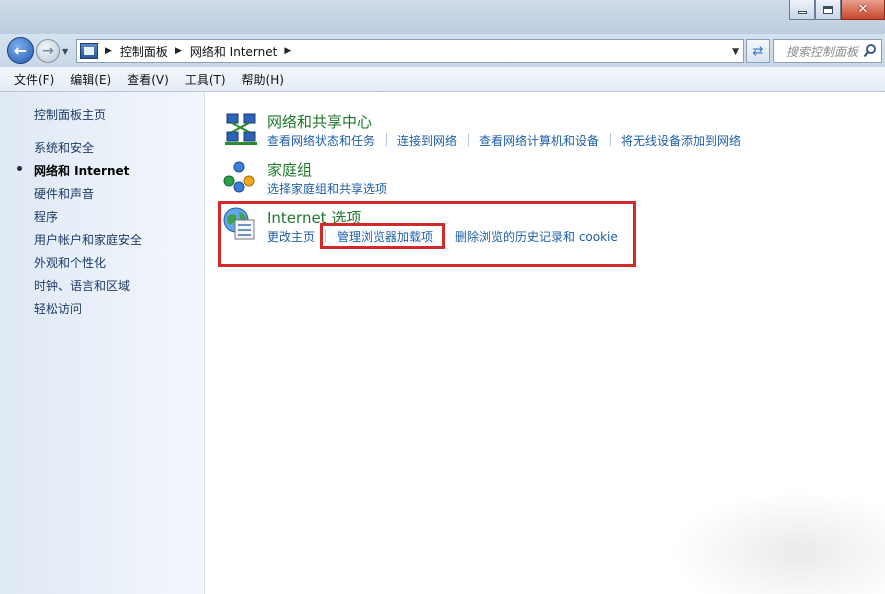 The width and height of the screenshot is (885, 594). Describe the element at coordinates (241, 129) in the screenshot. I see `network-sharing-center-icon` at that location.